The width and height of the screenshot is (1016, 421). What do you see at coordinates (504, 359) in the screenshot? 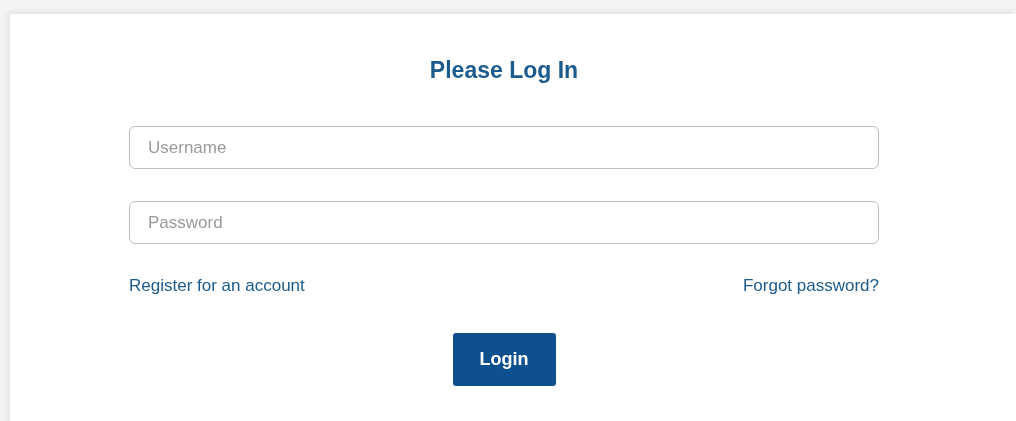
I see `login-button: Login` at bounding box center [504, 359].